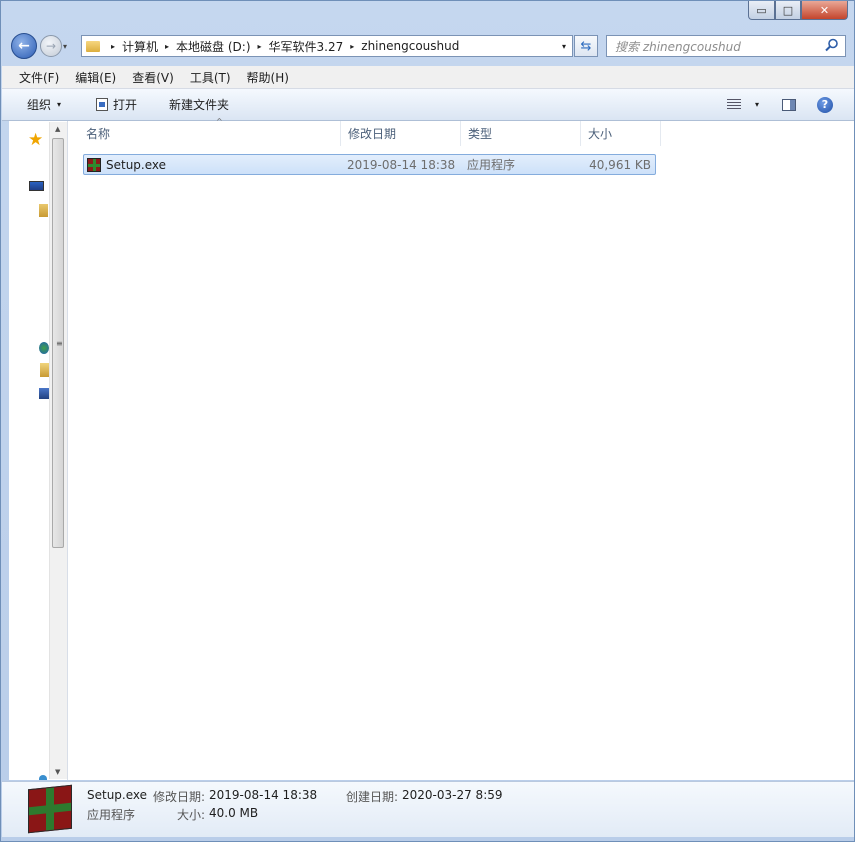 The height and width of the screenshot is (842, 855). Describe the element at coordinates (191, 815) in the screenshot. I see `details-size-label: 大小:` at that location.